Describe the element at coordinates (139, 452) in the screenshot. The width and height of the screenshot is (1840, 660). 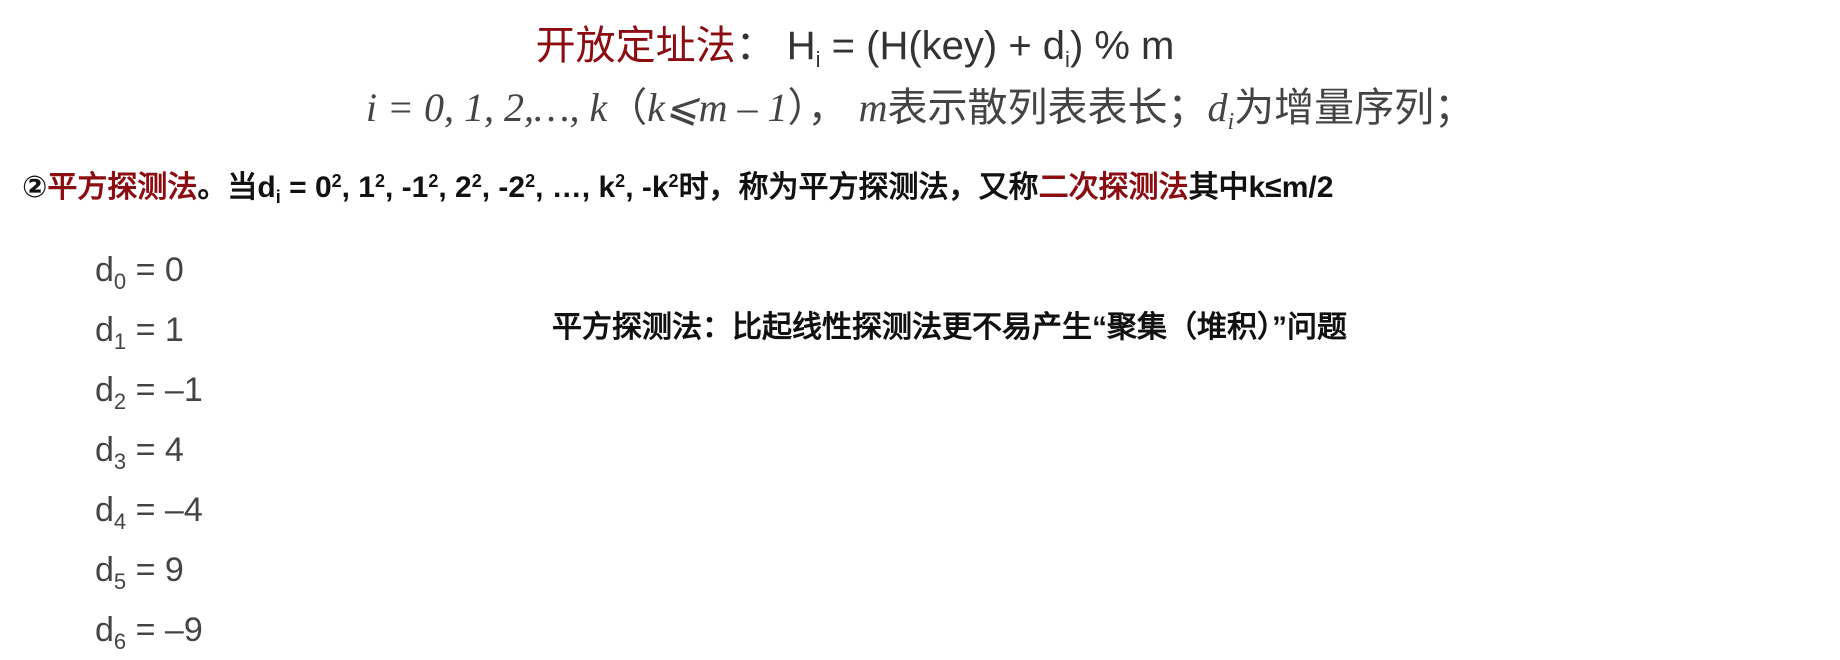
I see `increment-value-item: d3 = 4` at that location.